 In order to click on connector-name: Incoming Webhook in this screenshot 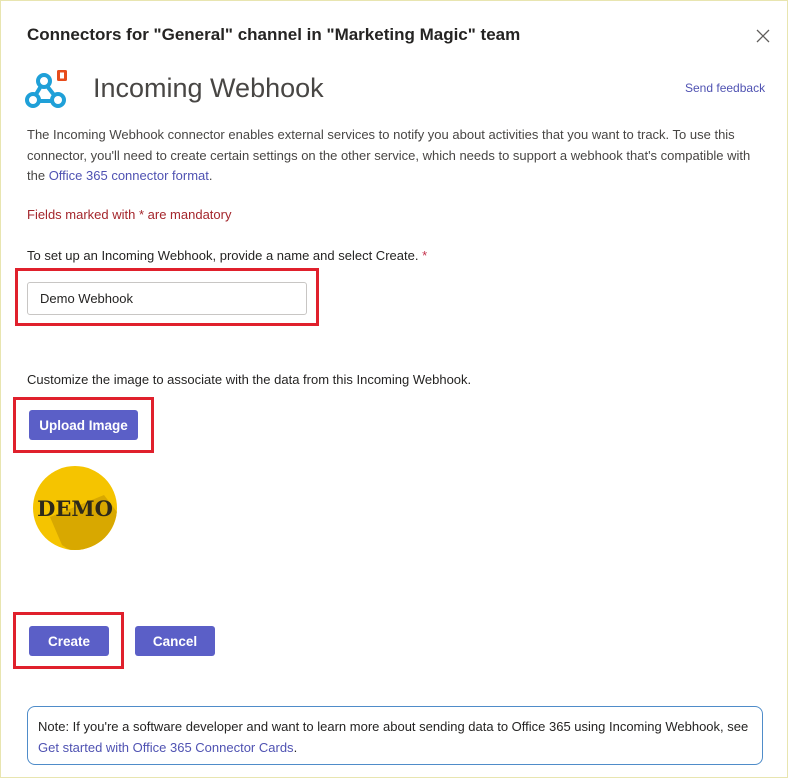, I will do `click(208, 88)`.